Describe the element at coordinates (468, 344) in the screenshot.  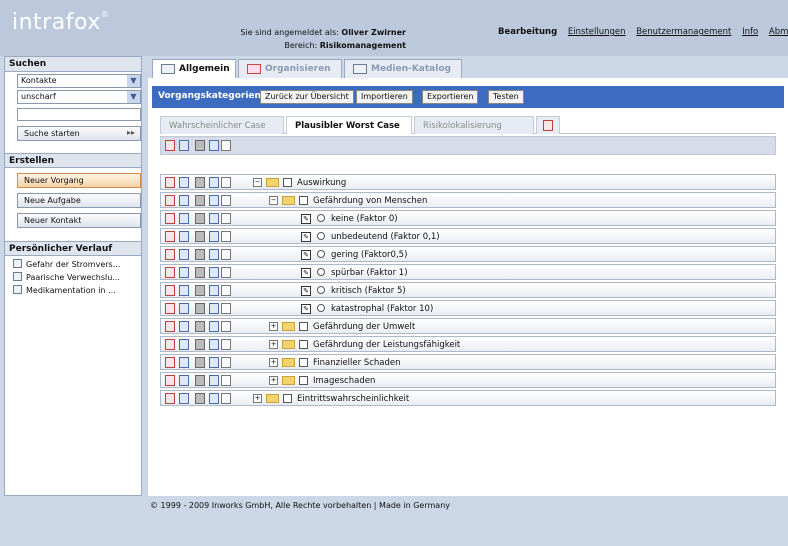
I see `tree-row: + Gefährdung der Leistungsfähigkeit` at that location.